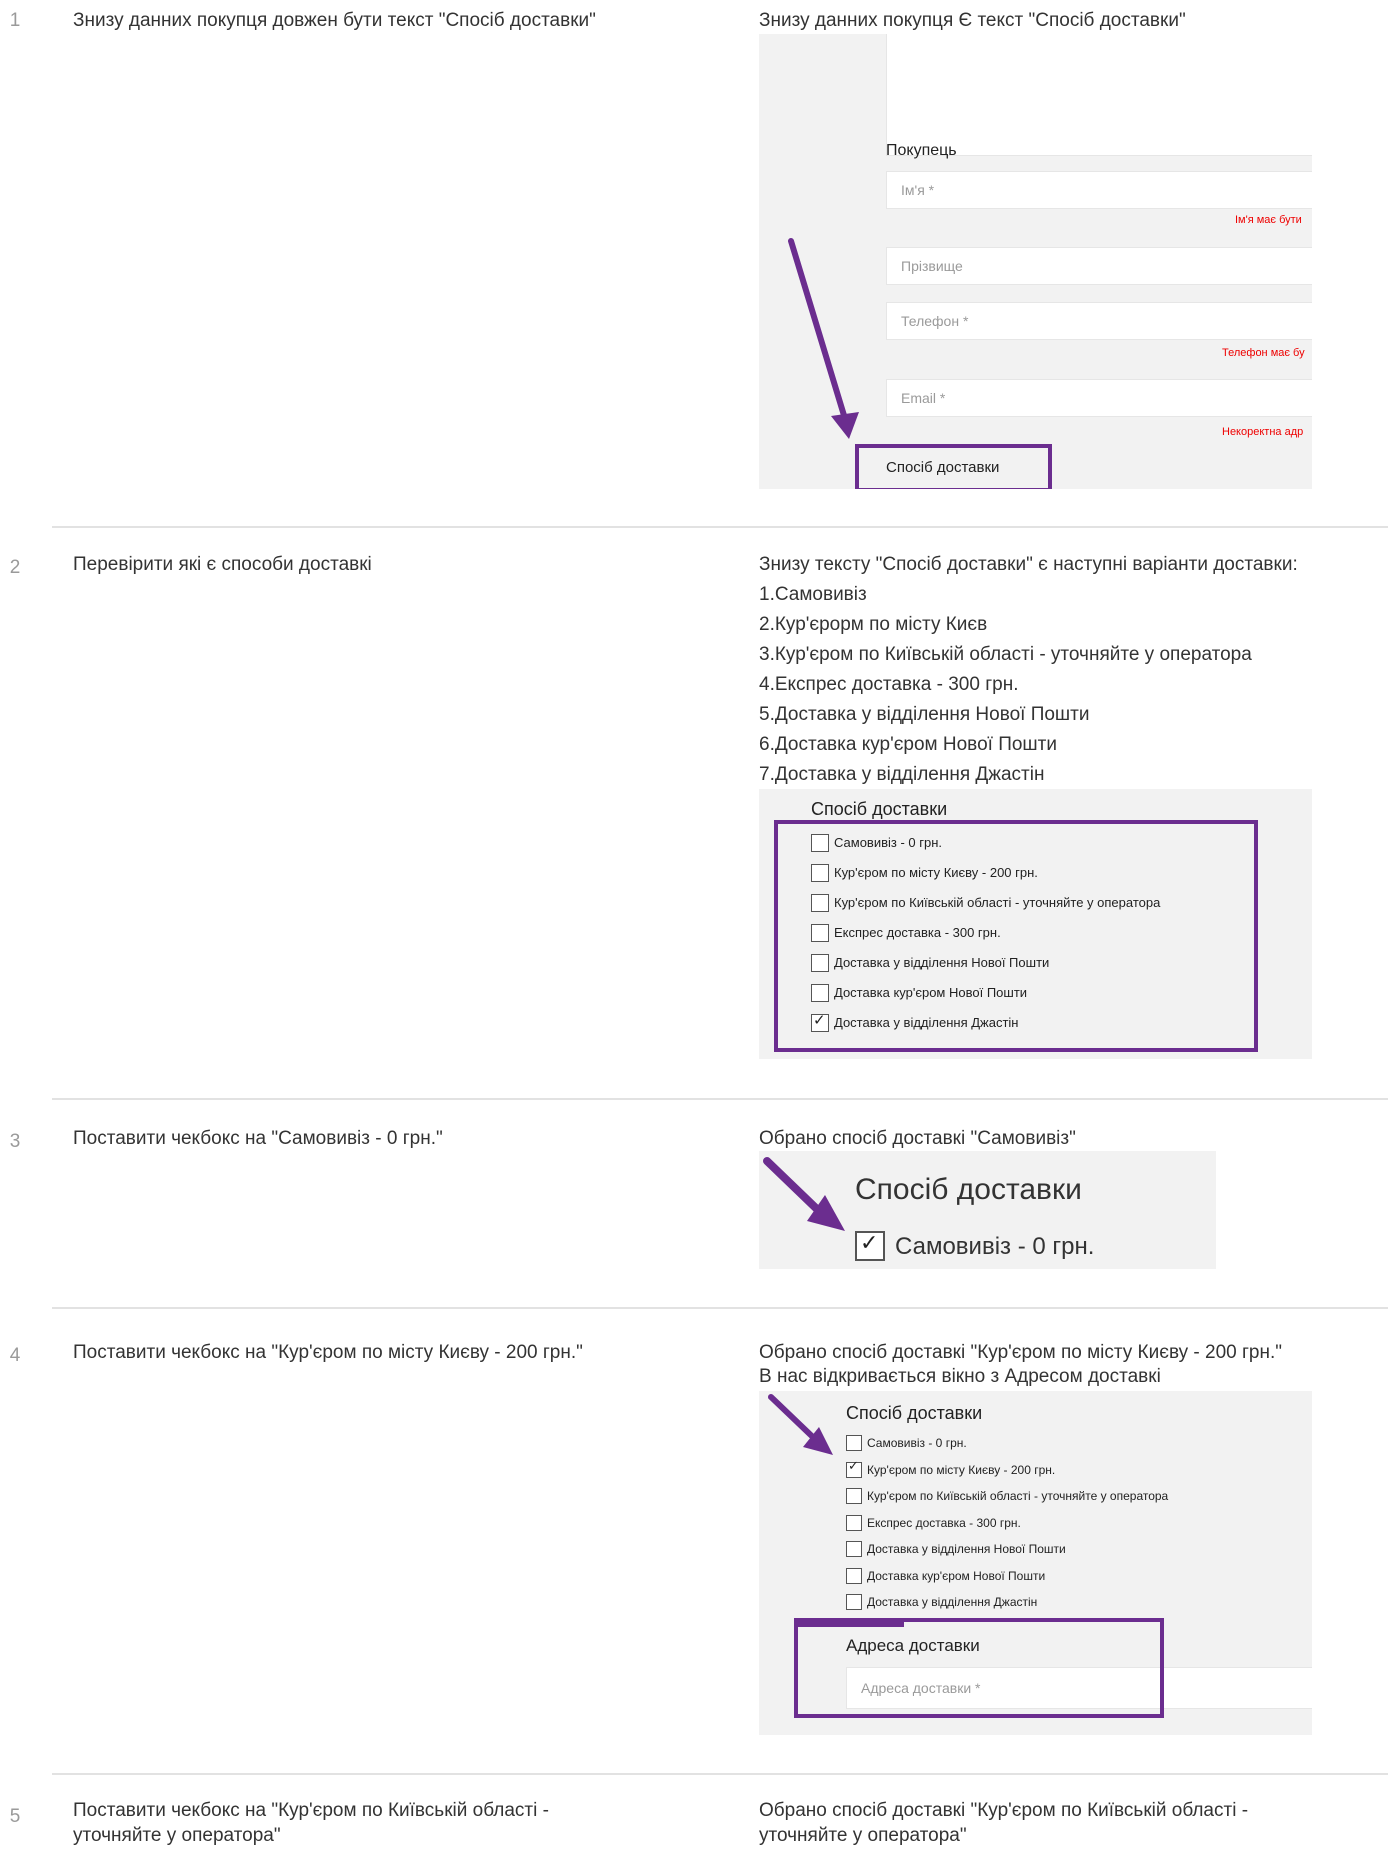 This screenshot has height=1852, width=1388. Describe the element at coordinates (177, 1835) in the screenshot. I see `step-description: уточняйте у оператора"` at that location.